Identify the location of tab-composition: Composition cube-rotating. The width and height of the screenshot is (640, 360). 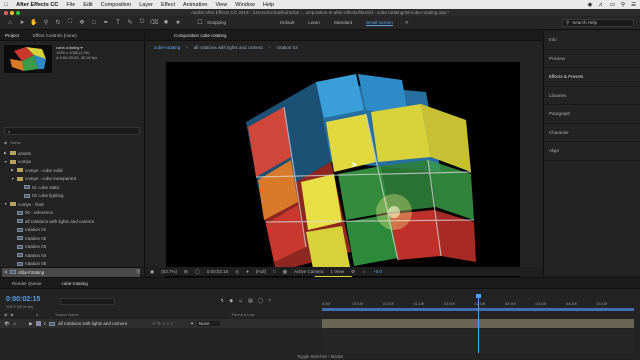
(200, 35).